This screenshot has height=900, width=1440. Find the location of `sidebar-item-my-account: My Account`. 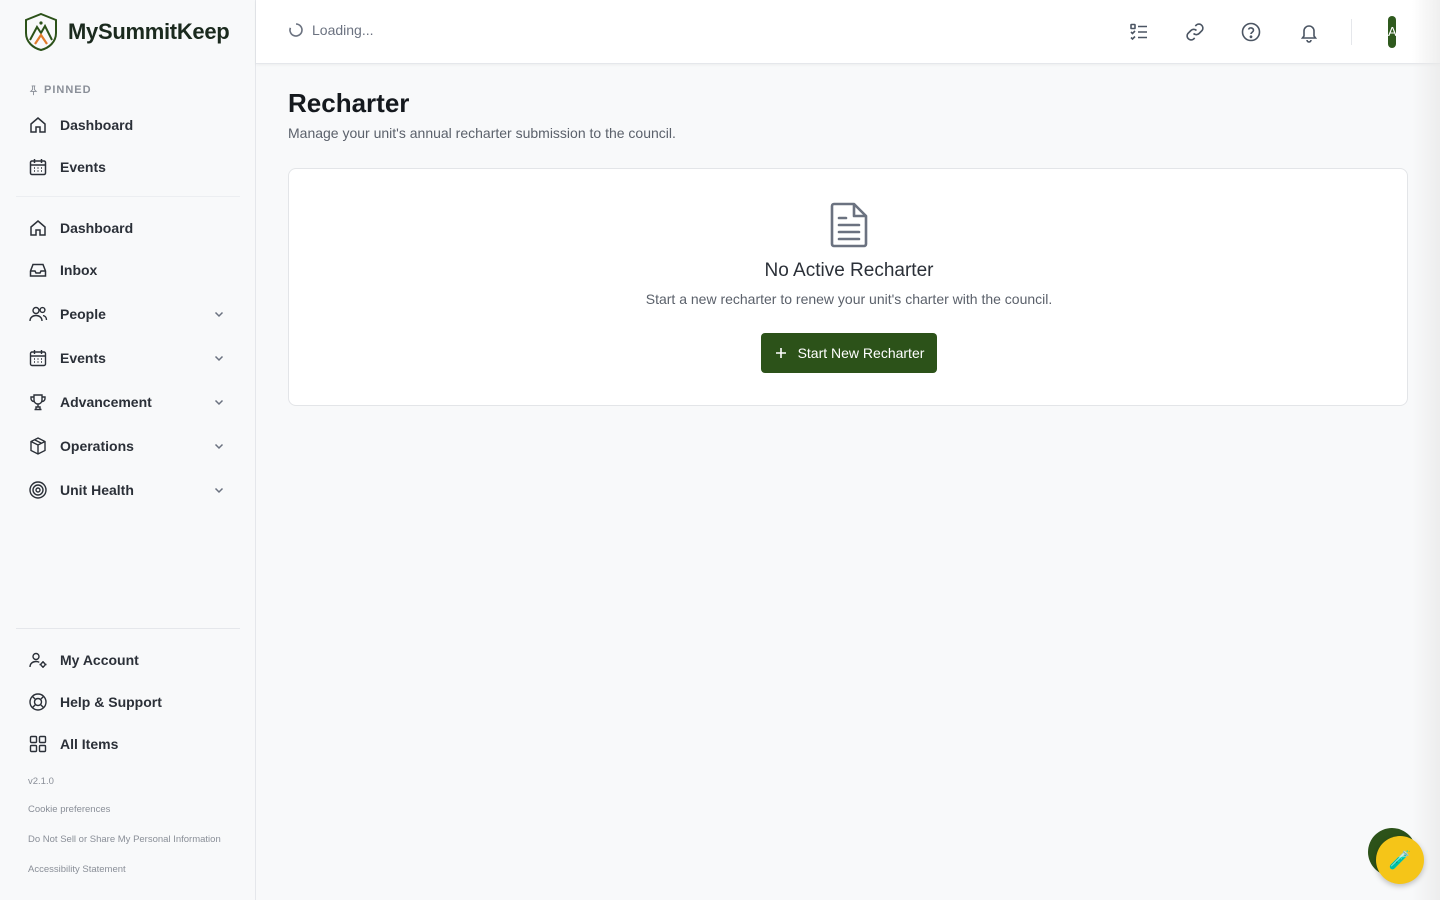

sidebar-item-my-account: My Account is located at coordinates (128, 660).